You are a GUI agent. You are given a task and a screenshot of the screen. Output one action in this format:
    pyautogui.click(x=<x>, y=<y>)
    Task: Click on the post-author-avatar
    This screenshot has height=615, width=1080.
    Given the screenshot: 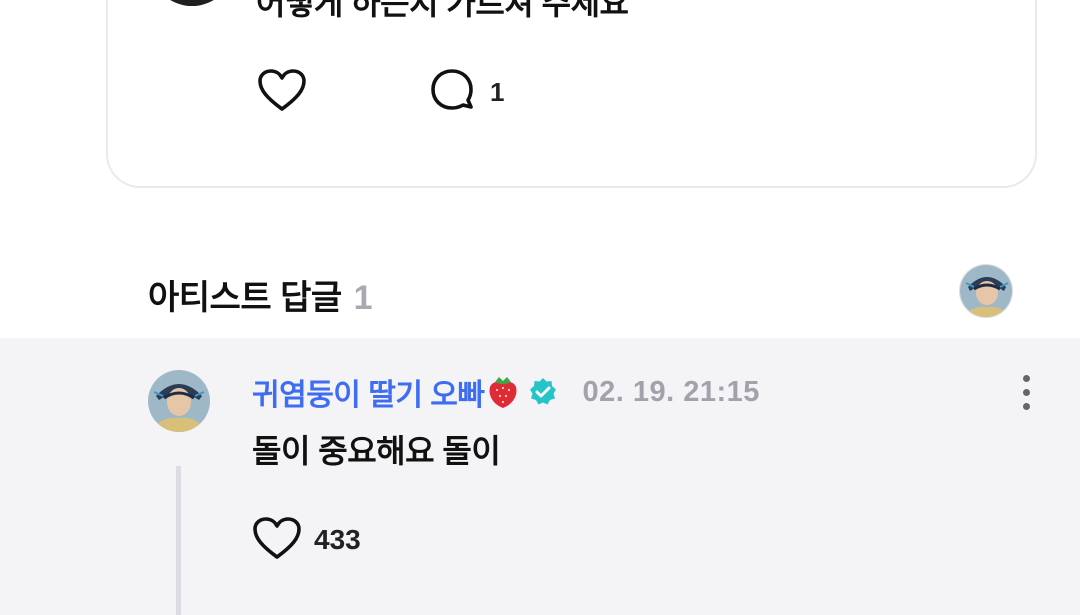 What is the action you would take?
    pyautogui.click(x=192, y=3)
    